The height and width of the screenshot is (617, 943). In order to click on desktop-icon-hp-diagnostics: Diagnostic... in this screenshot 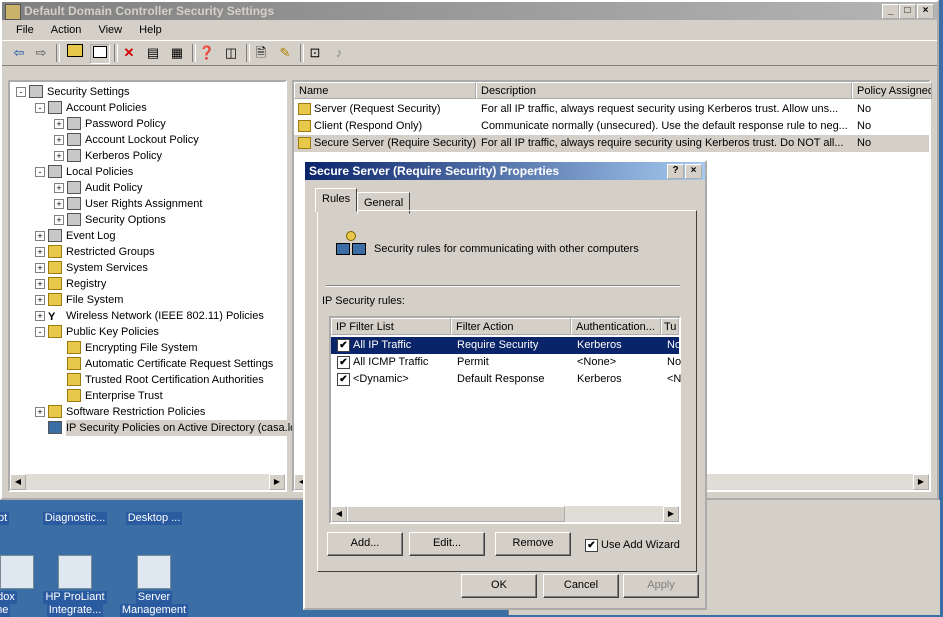, I will do `click(75, 518)`.